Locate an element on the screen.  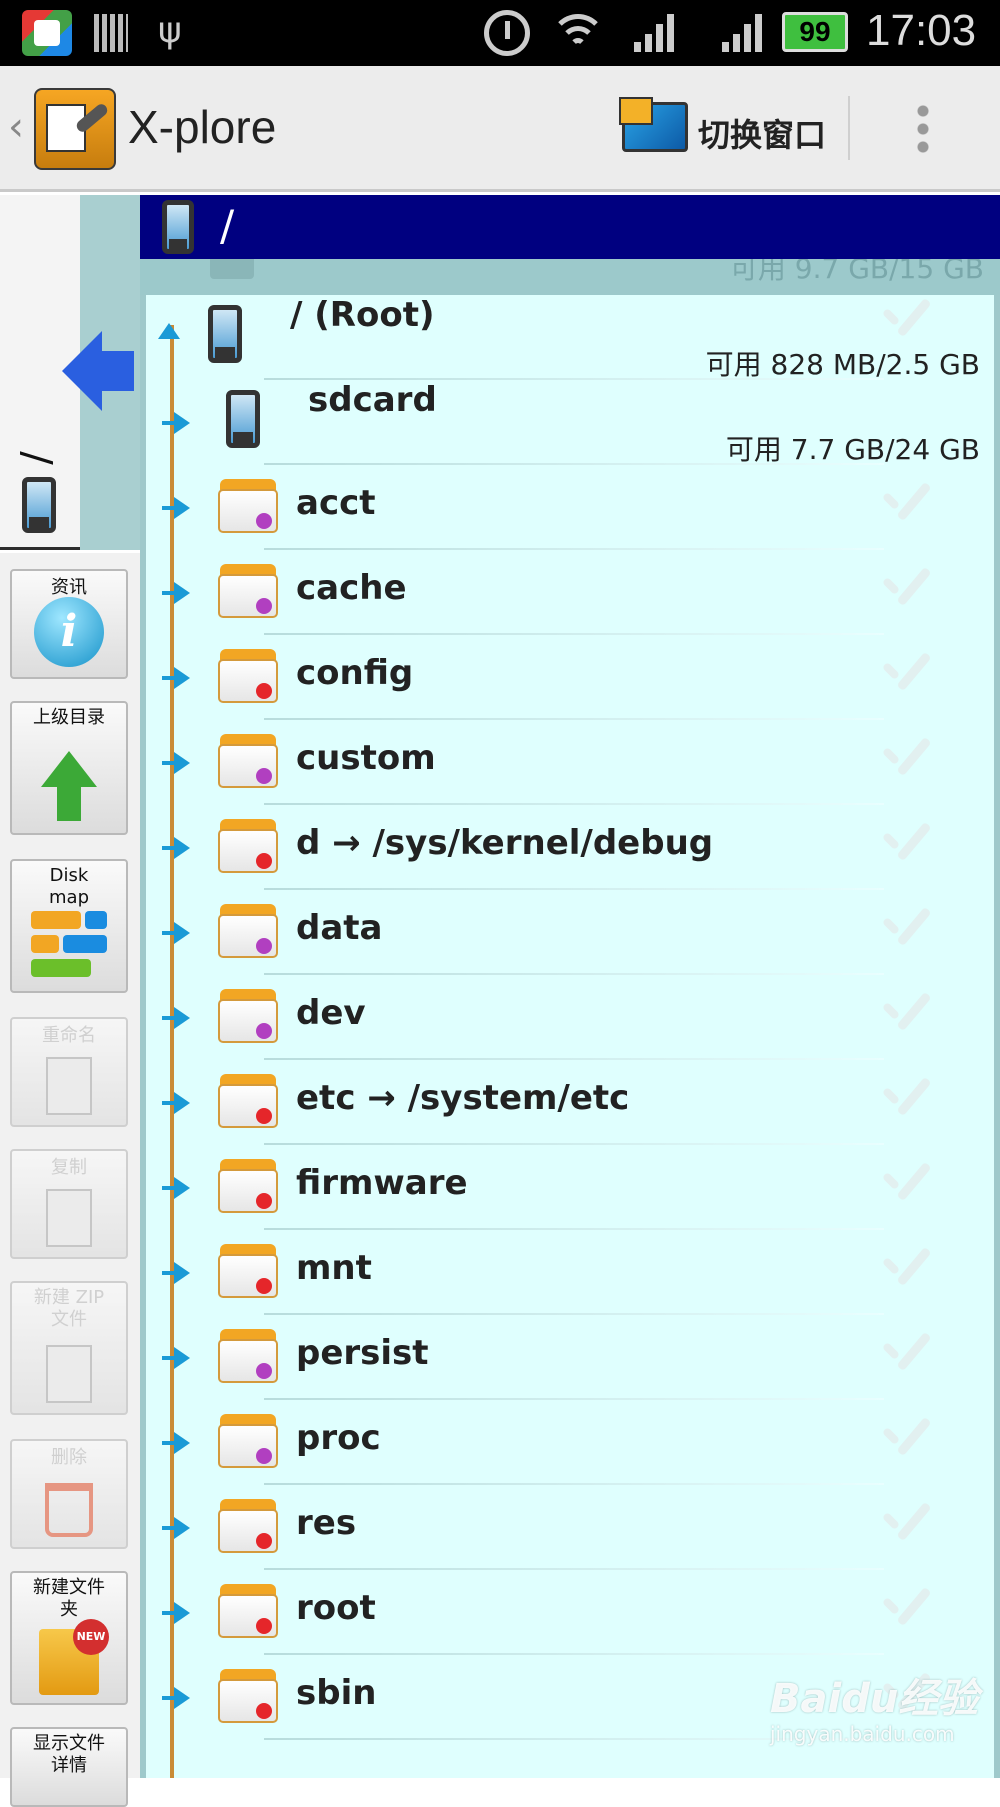
new-zip-button: 新建 ZIP 文件 is located at coordinates (69, 1348).